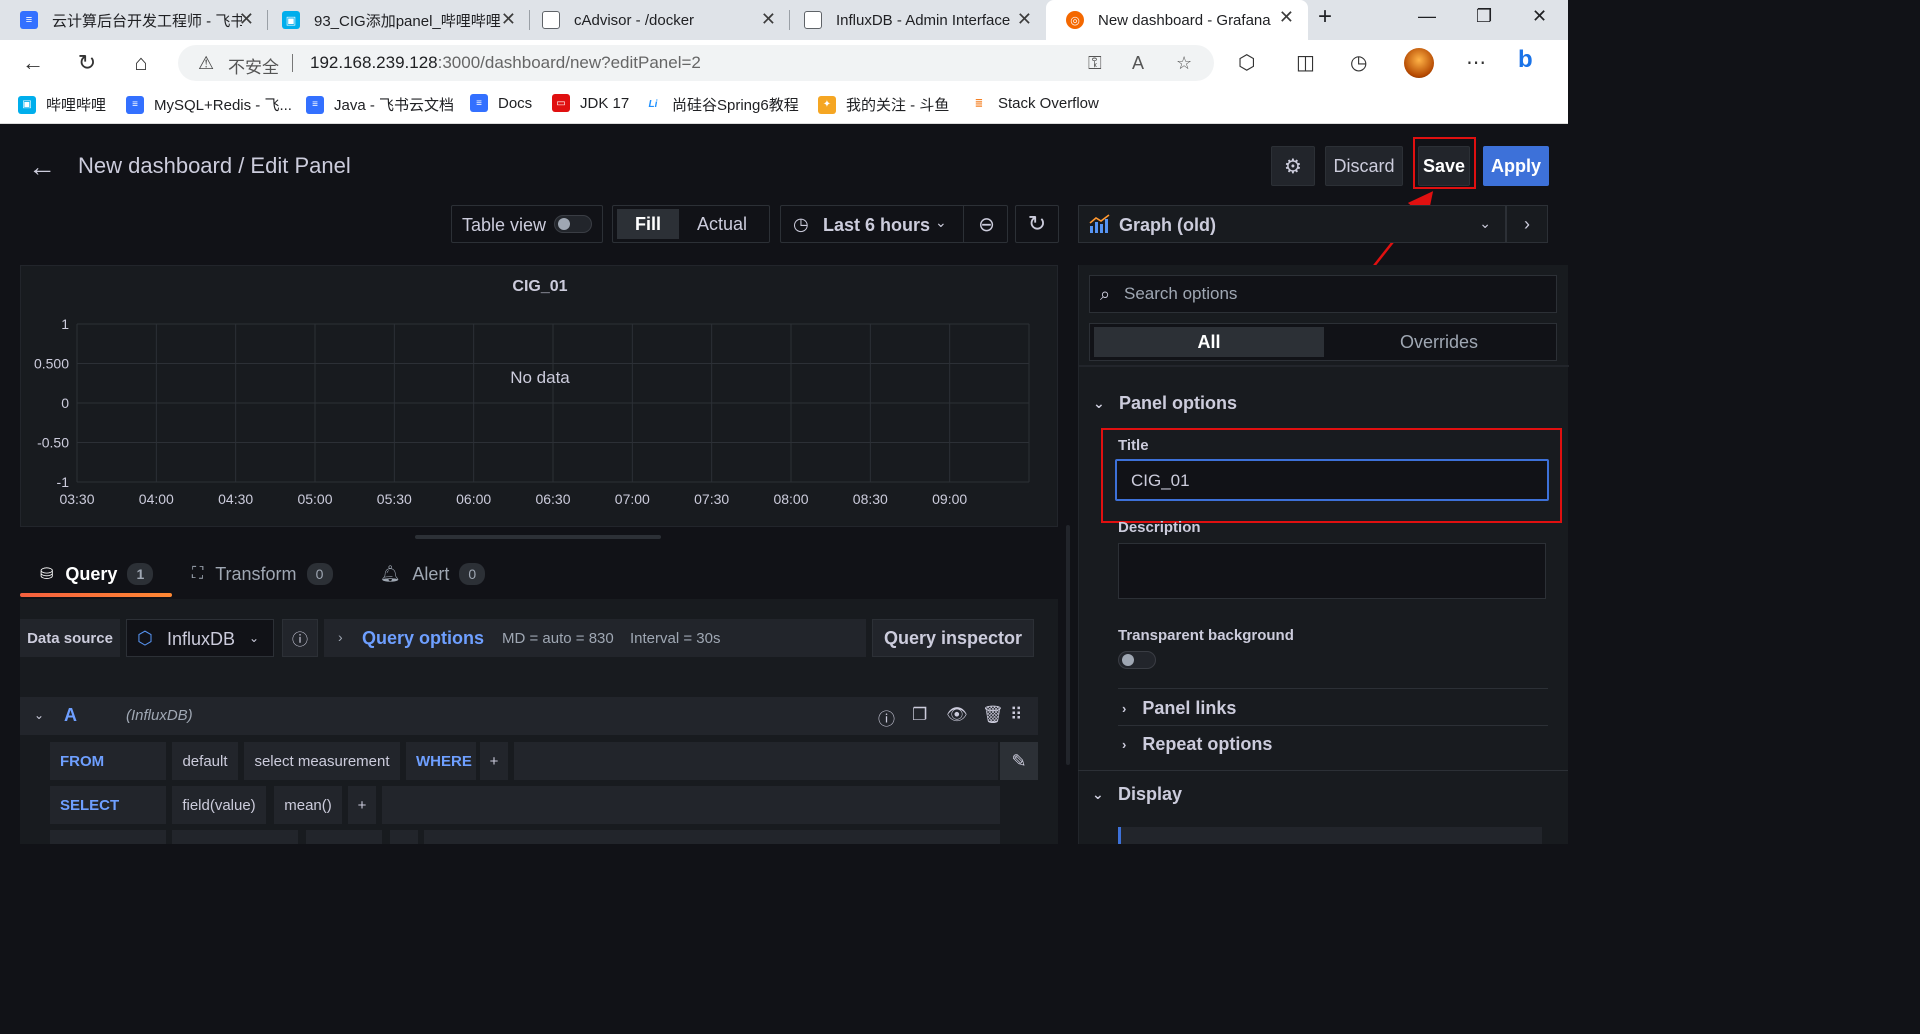 Image resolution: width=1920 pixels, height=1034 pixels. I want to click on x-tick-label: 05:30, so click(394, 499).